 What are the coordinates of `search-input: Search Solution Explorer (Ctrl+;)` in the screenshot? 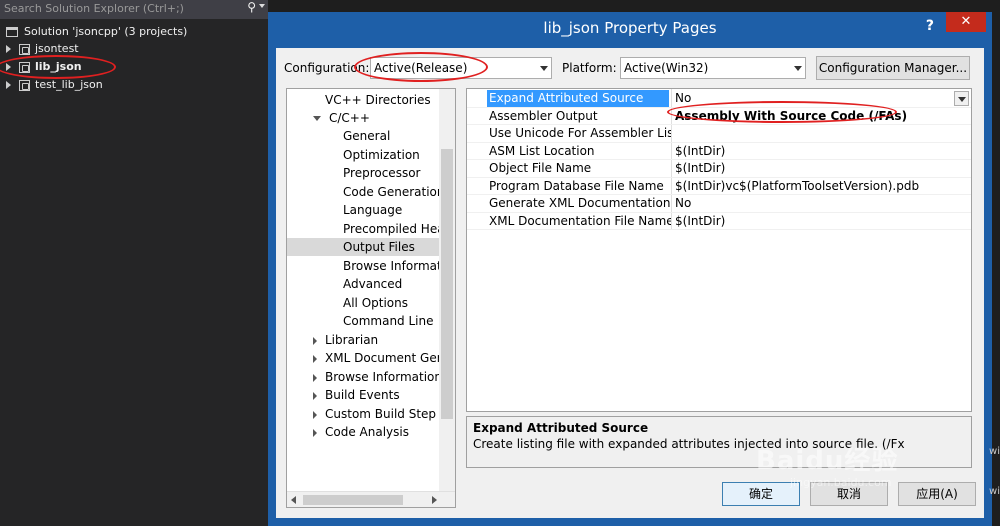 It's located at (94, 8).